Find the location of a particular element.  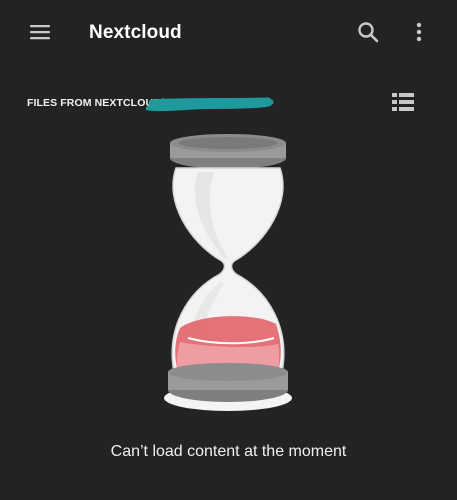

redaction-scribble is located at coordinates (210, 104).